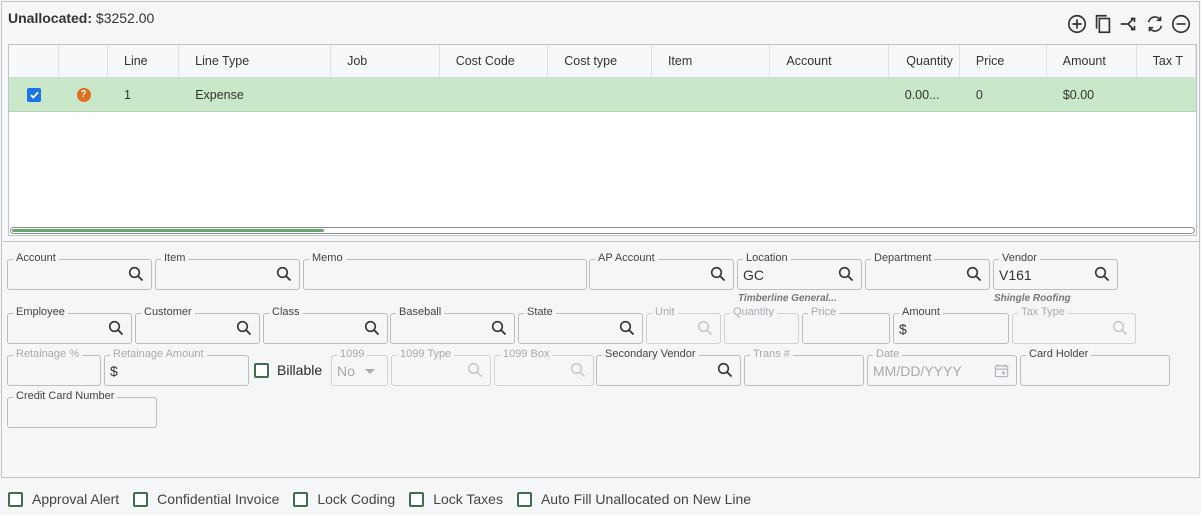  I want to click on col-select, so click(34, 61).